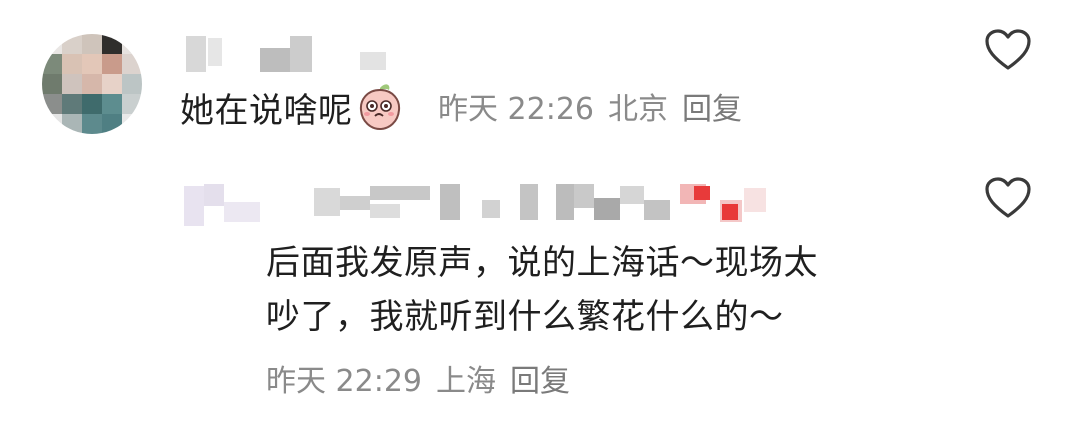  Describe the element at coordinates (466, 381) in the screenshot. I see `comment-location: 上海` at that location.